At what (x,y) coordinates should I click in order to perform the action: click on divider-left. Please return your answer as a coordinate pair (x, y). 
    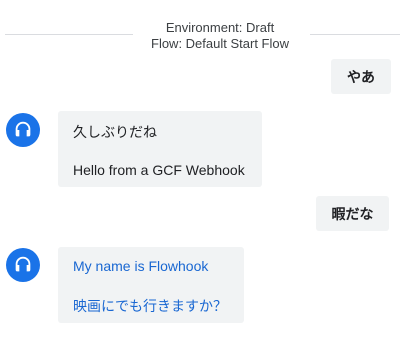
    Looking at the image, I should click on (69, 34).